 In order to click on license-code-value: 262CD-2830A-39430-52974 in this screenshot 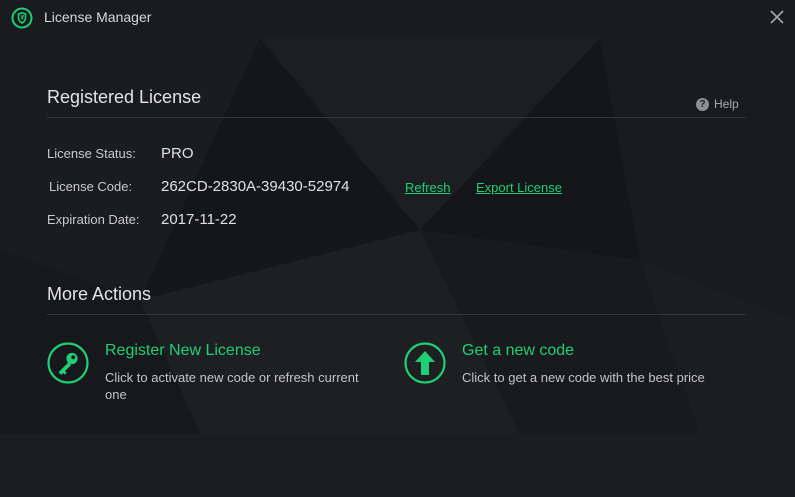, I will do `click(255, 186)`.